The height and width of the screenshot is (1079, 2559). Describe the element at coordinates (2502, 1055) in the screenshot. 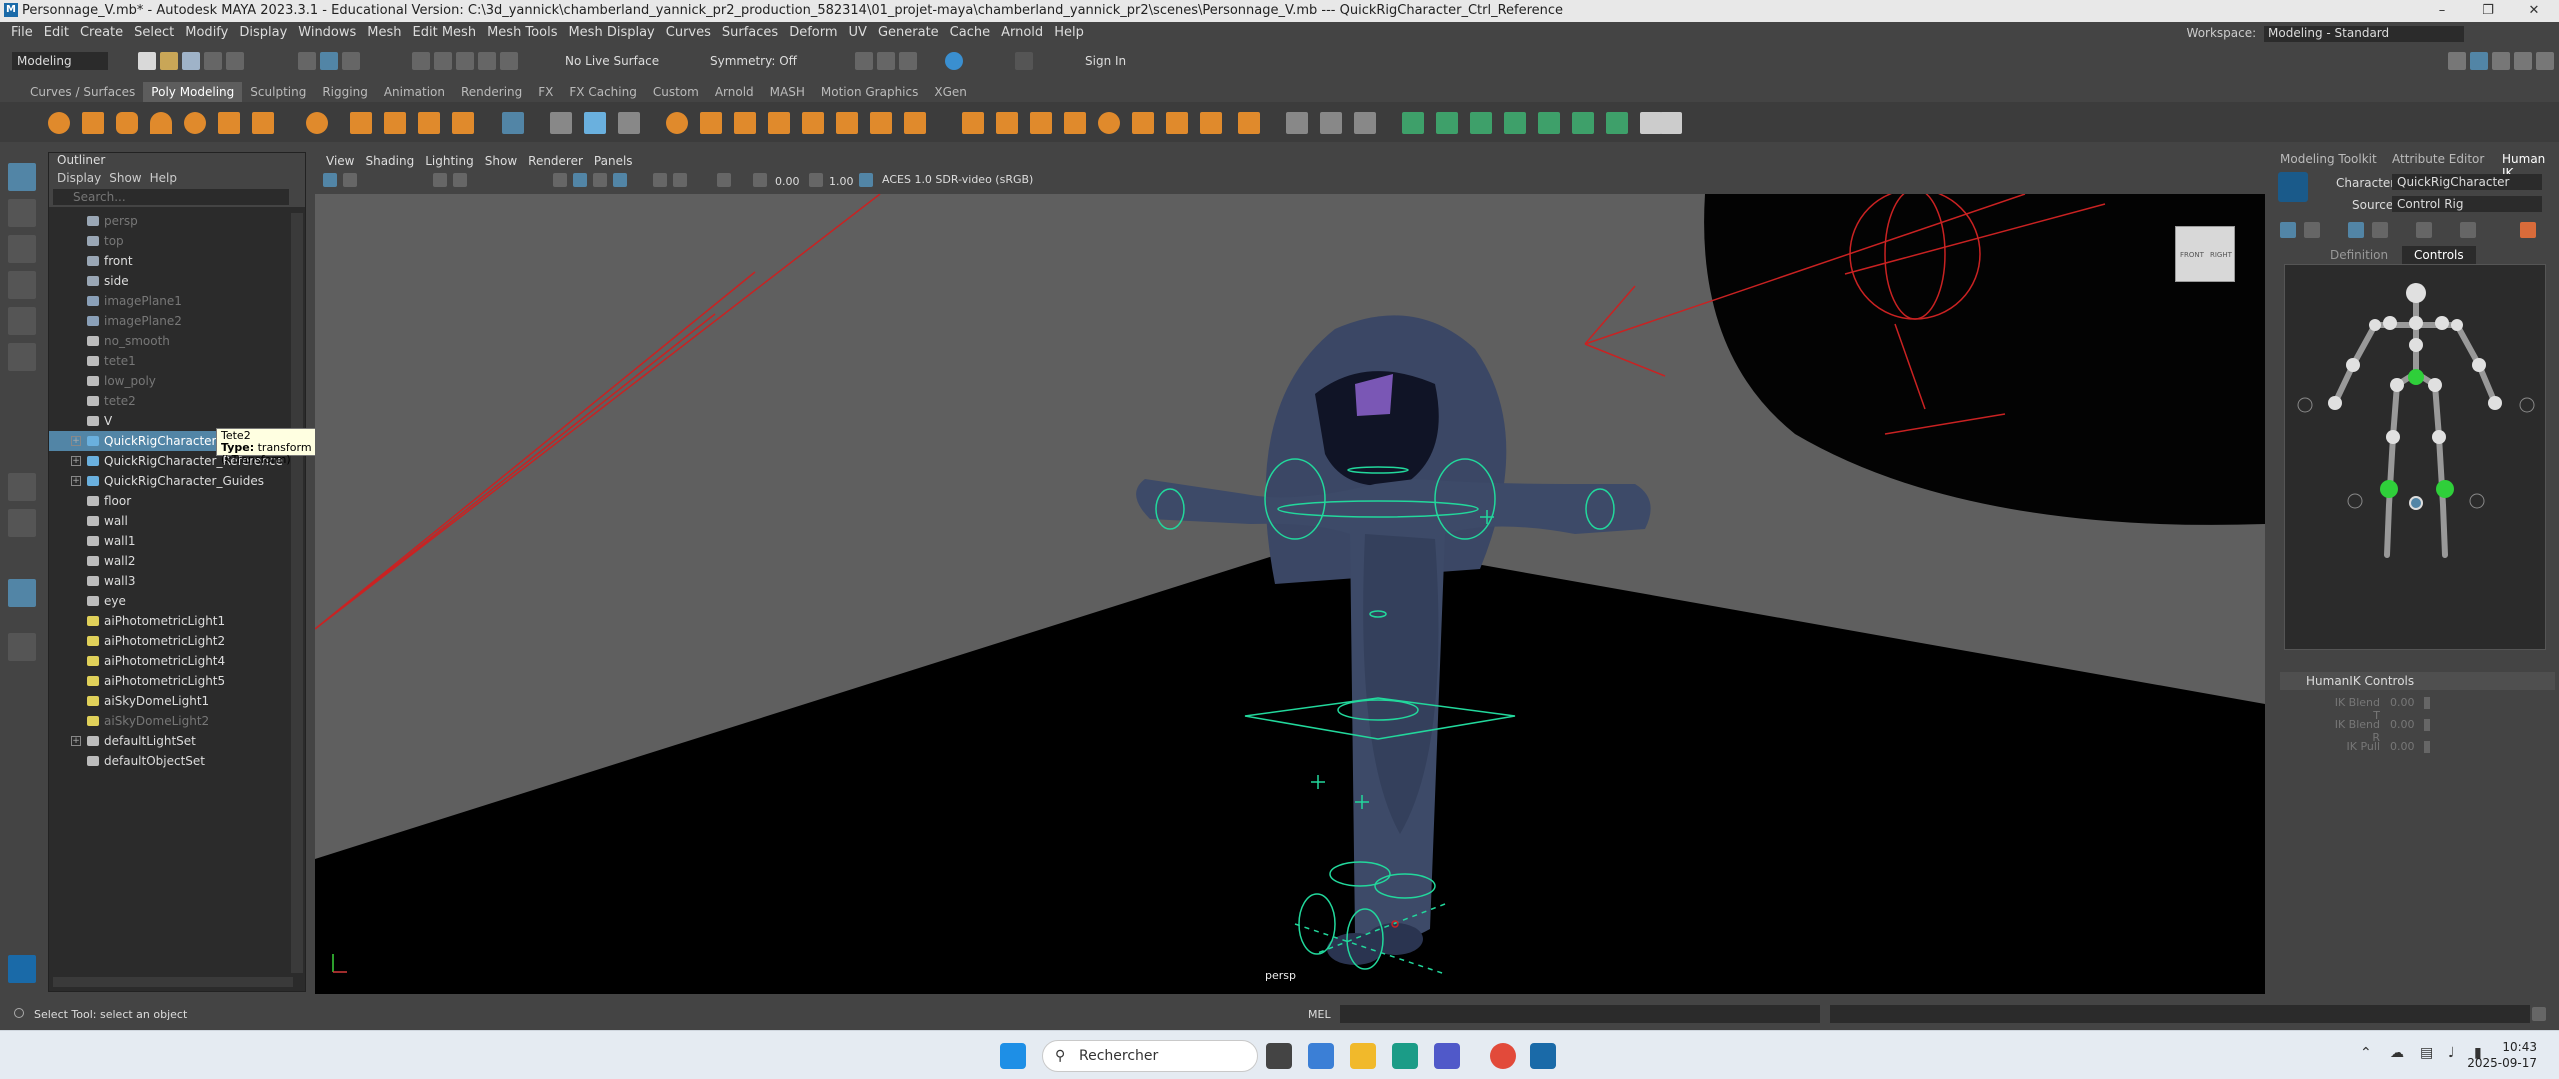

I see `taskbar-clock: 10:43 2025-09-17` at that location.